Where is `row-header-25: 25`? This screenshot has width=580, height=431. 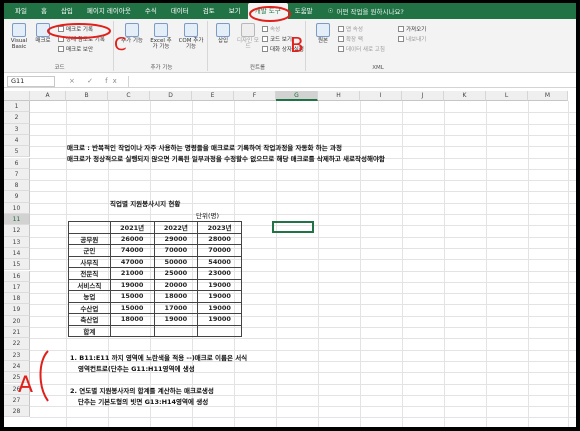 row-header-25: 25 is located at coordinates (17, 378).